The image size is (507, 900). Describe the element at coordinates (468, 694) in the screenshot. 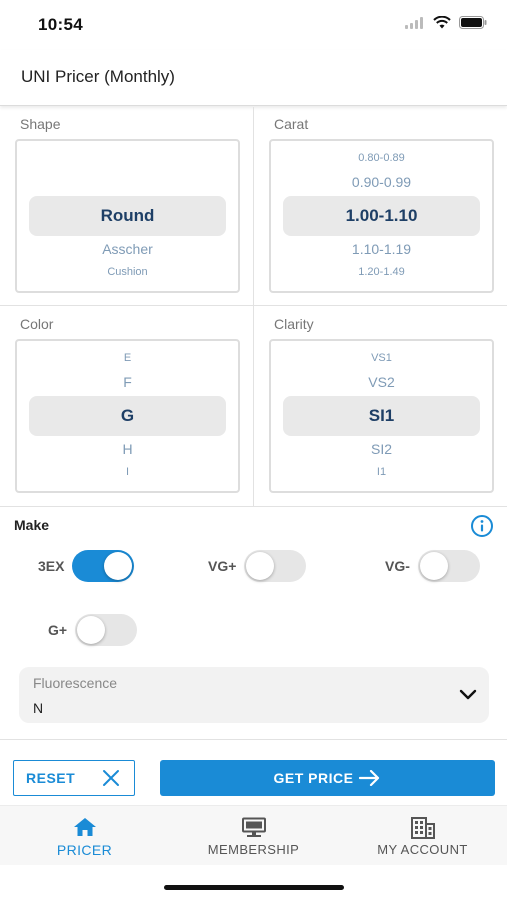

I see `chevron-down-icon` at that location.